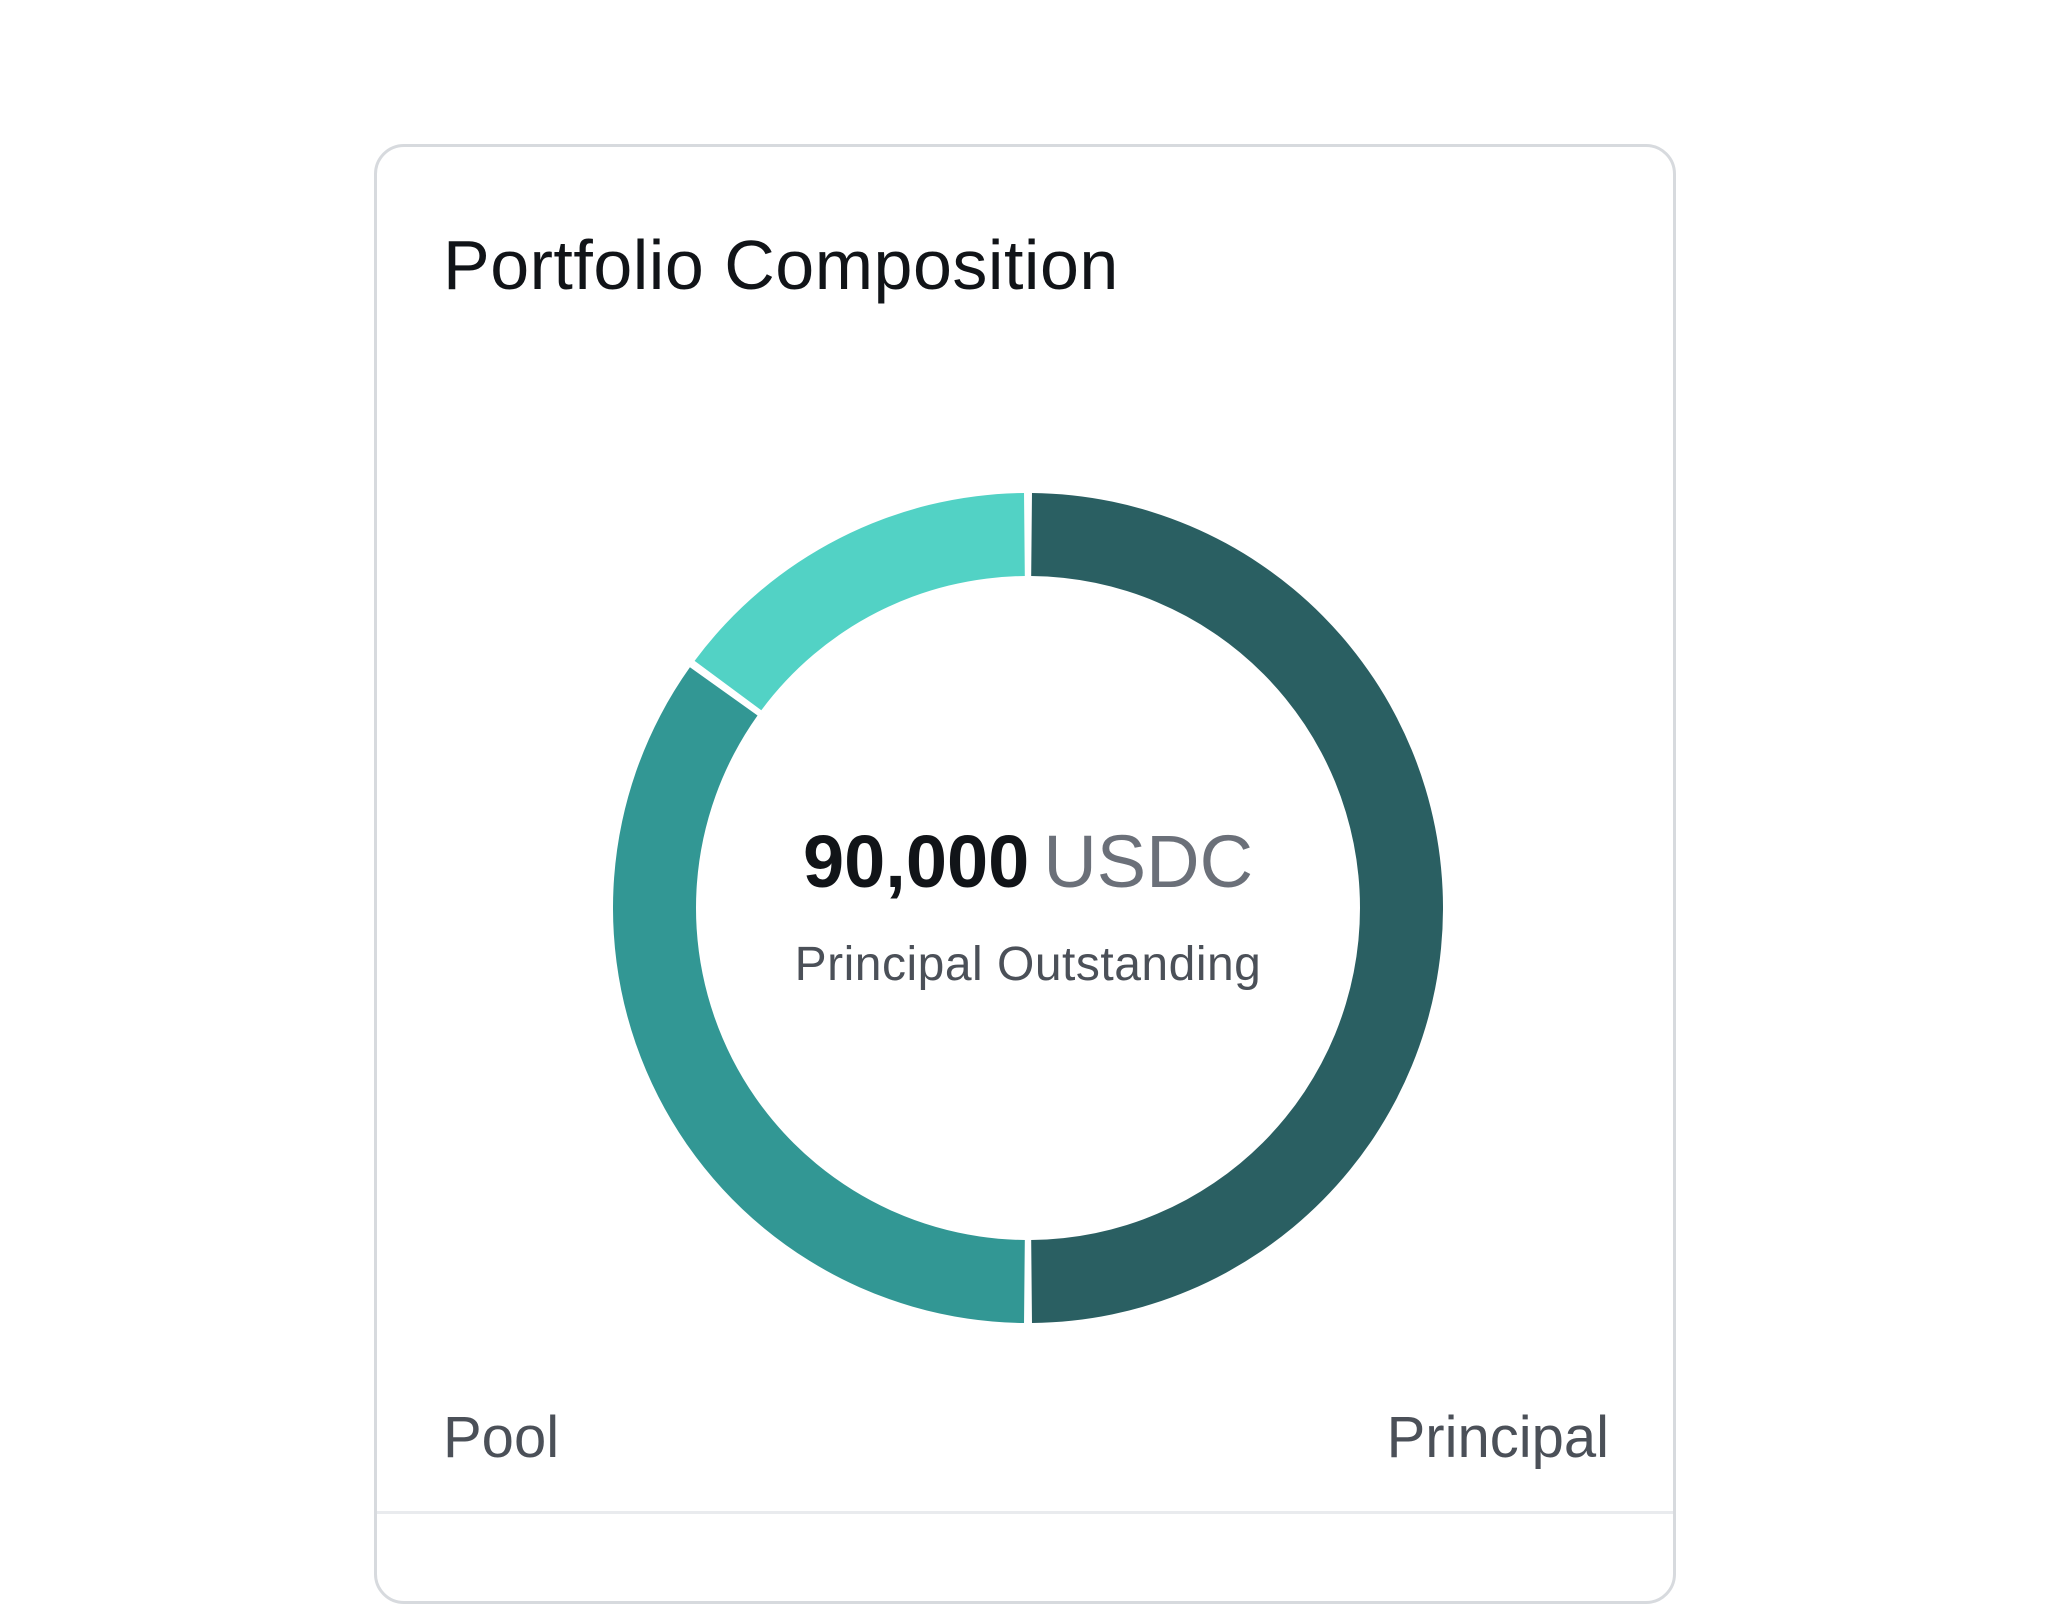 Image resolution: width=2048 pixels, height=1604 pixels. Describe the element at coordinates (1025, 1512) in the screenshot. I see `card-divider` at that location.